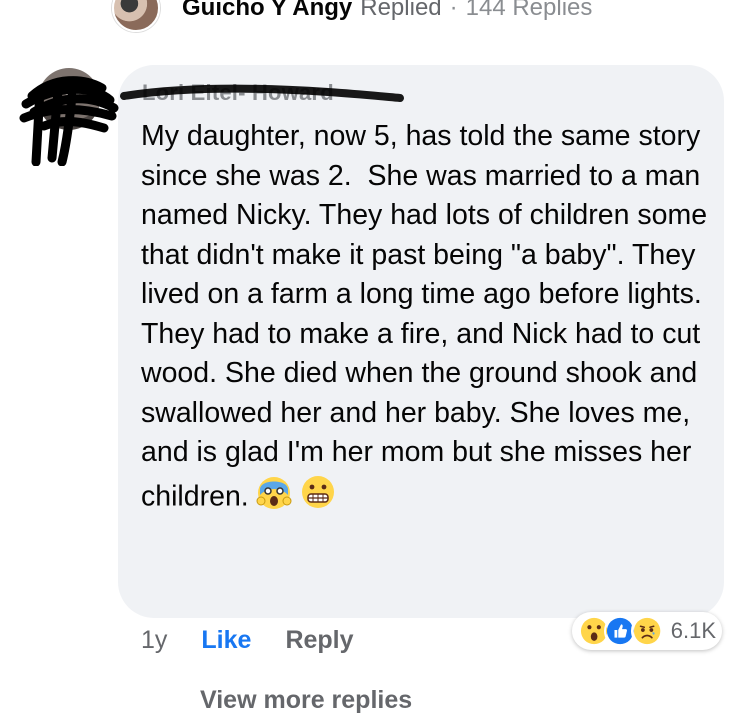  I want to click on reply-count: 144 Replies, so click(529, 11).